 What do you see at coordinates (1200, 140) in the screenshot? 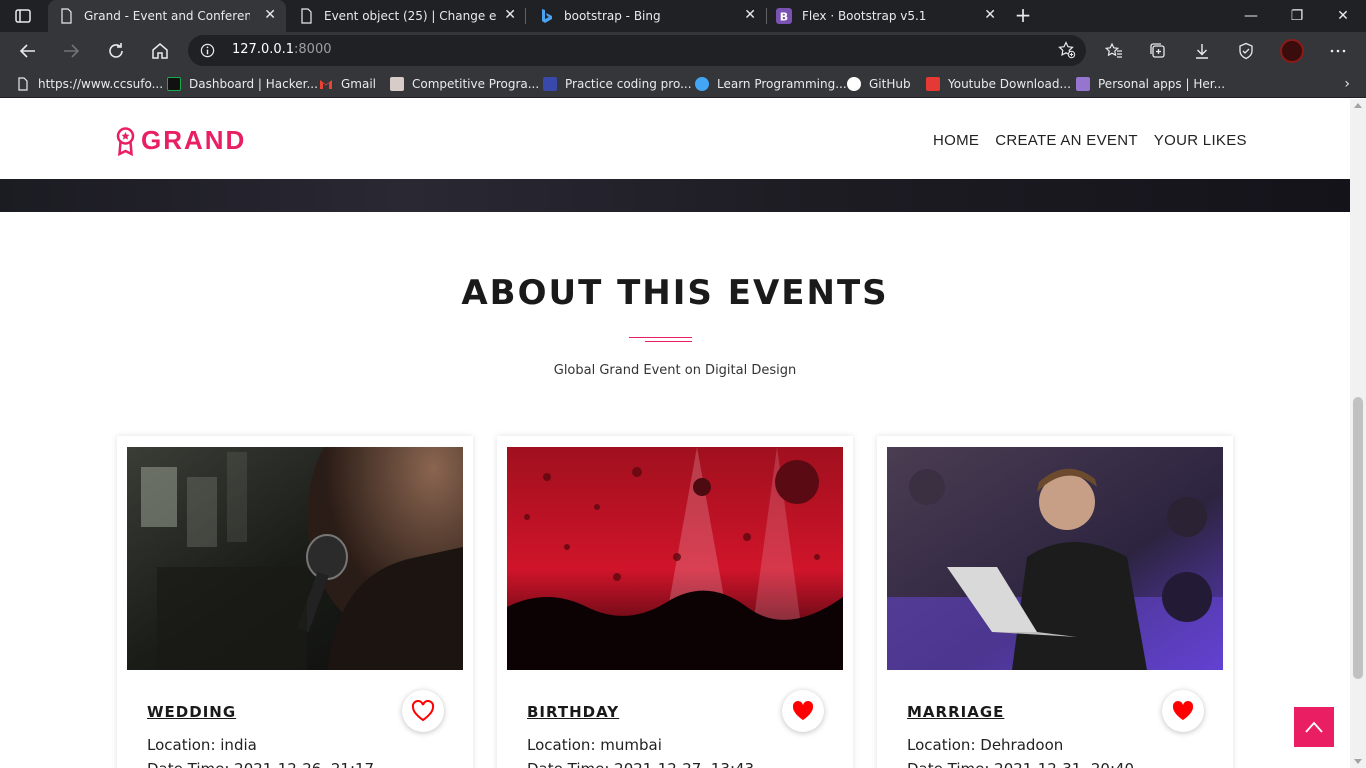
I see `menu-your-likes: YOUR LIKES` at bounding box center [1200, 140].